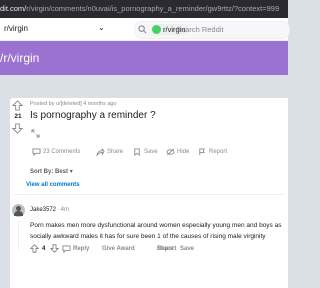 This screenshot has width=320, height=288. I want to click on reply-label: Reply, so click(81, 249).